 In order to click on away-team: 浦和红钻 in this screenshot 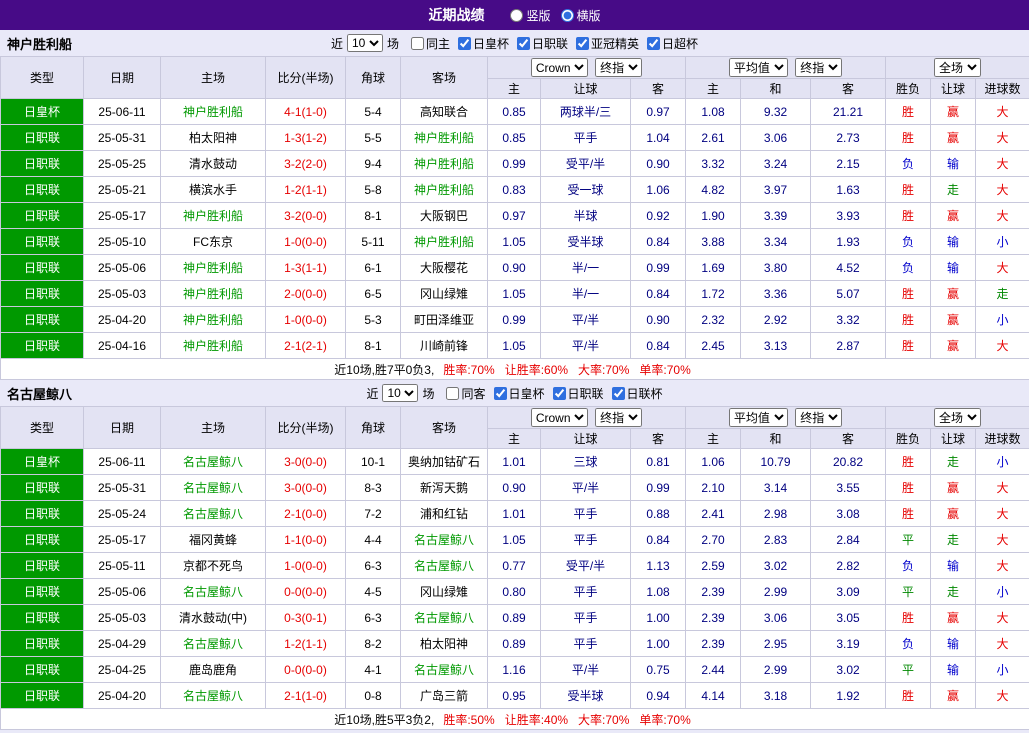, I will do `click(444, 513)`.